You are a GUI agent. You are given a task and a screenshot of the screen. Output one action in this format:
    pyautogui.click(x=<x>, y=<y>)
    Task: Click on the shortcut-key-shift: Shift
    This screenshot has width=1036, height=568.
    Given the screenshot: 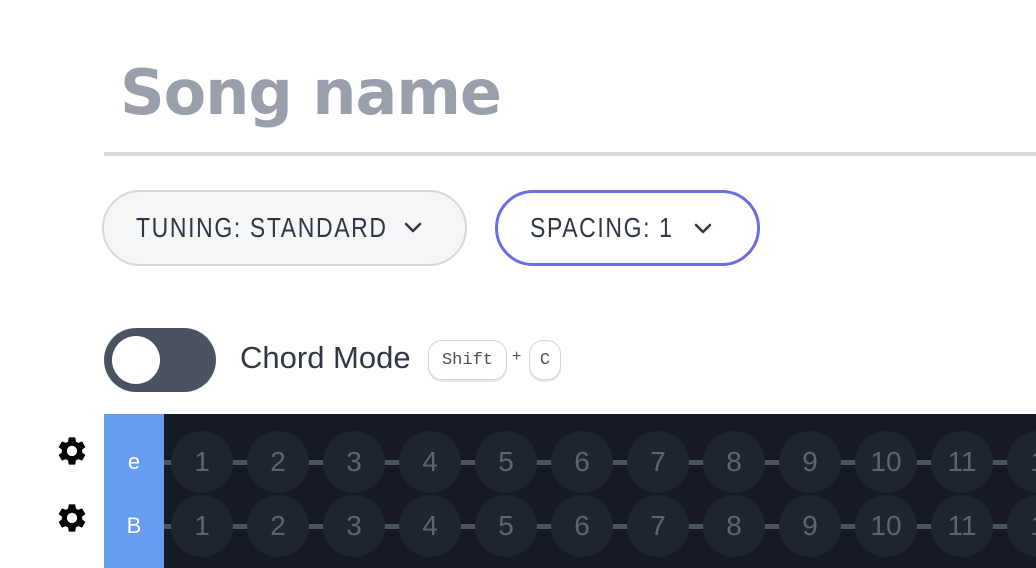 What is the action you would take?
    pyautogui.click(x=467, y=360)
    